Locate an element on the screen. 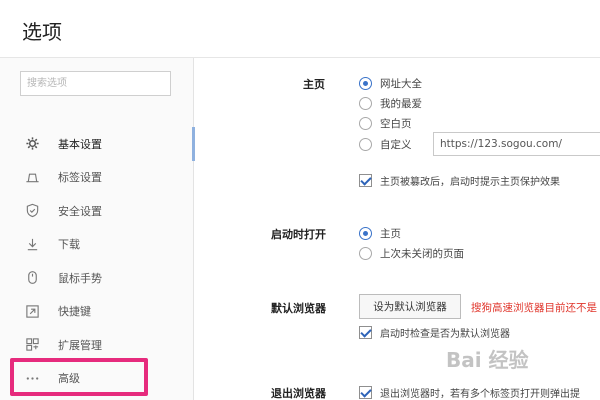 The image size is (600, 400). exit-browser-warn-option: 退出浏览器时，若有多个标签页打开则弹出提 is located at coordinates (469, 392).